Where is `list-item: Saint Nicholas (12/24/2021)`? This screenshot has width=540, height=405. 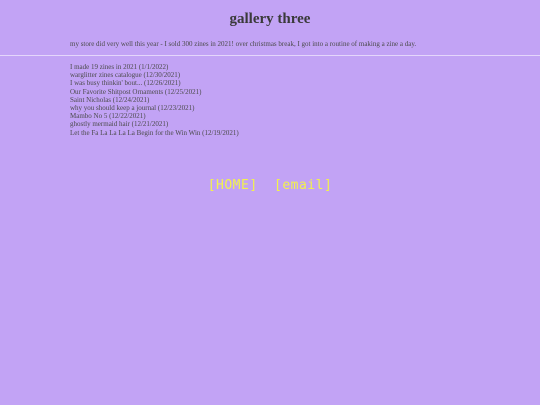
list-item: Saint Nicholas (12/24/2021) is located at coordinates (305, 100).